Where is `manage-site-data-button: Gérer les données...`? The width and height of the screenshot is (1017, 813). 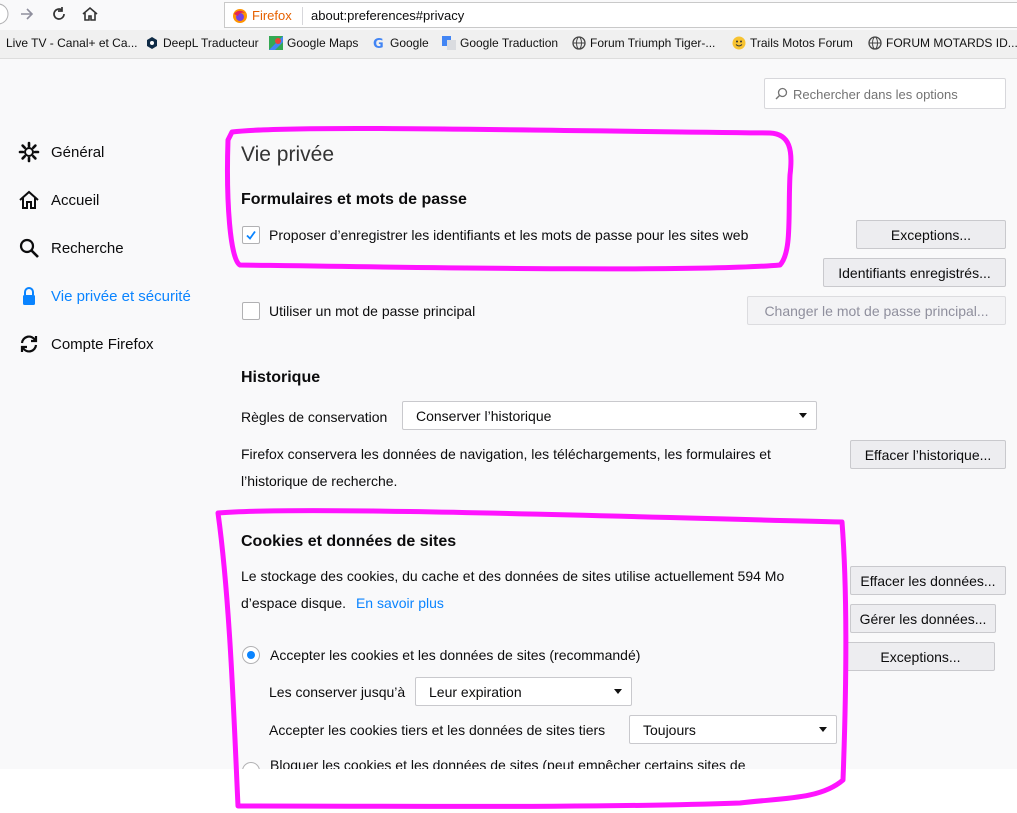
manage-site-data-button: Gérer les données... is located at coordinates (923, 618).